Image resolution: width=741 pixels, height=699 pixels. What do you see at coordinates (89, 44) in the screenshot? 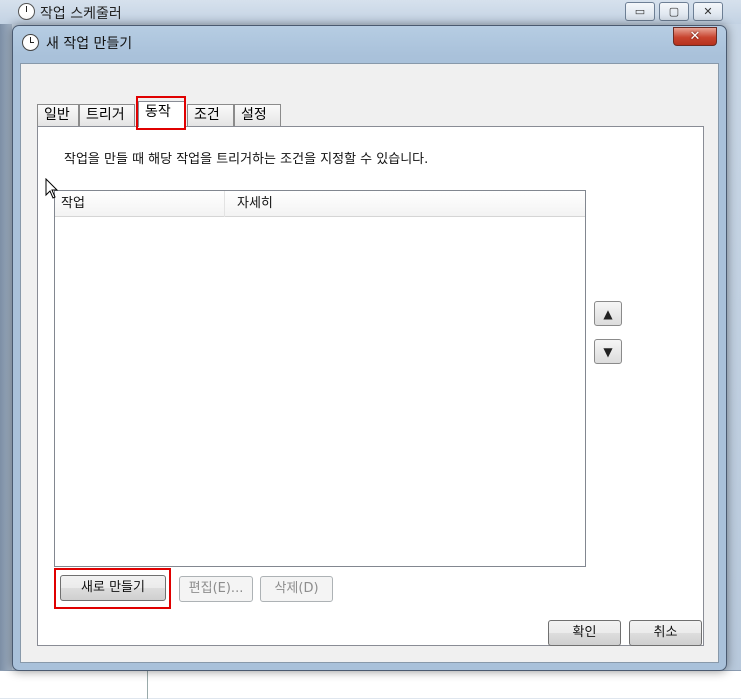
I see `dialog-title: 새 작업 만들기` at bounding box center [89, 44].